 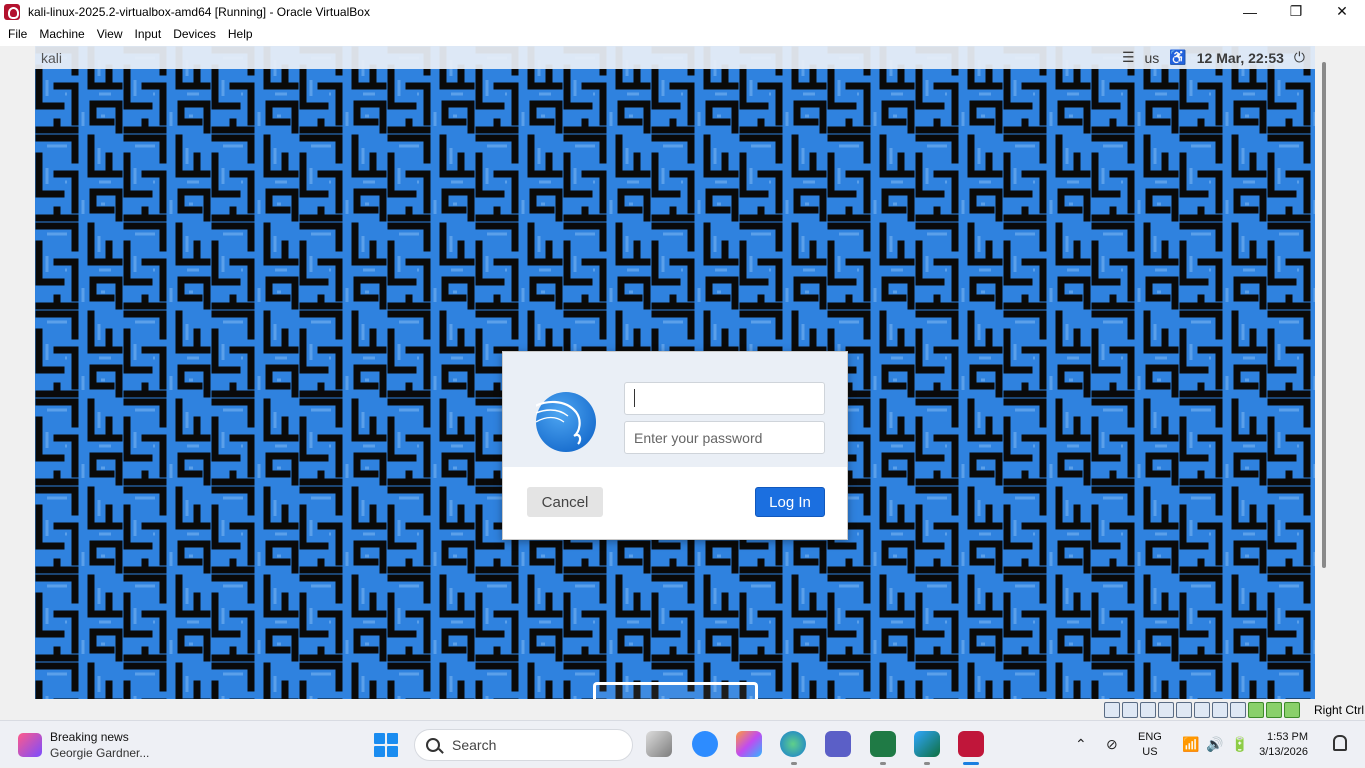 What do you see at coordinates (1112, 710) in the screenshot?
I see `hard-disk-icon` at bounding box center [1112, 710].